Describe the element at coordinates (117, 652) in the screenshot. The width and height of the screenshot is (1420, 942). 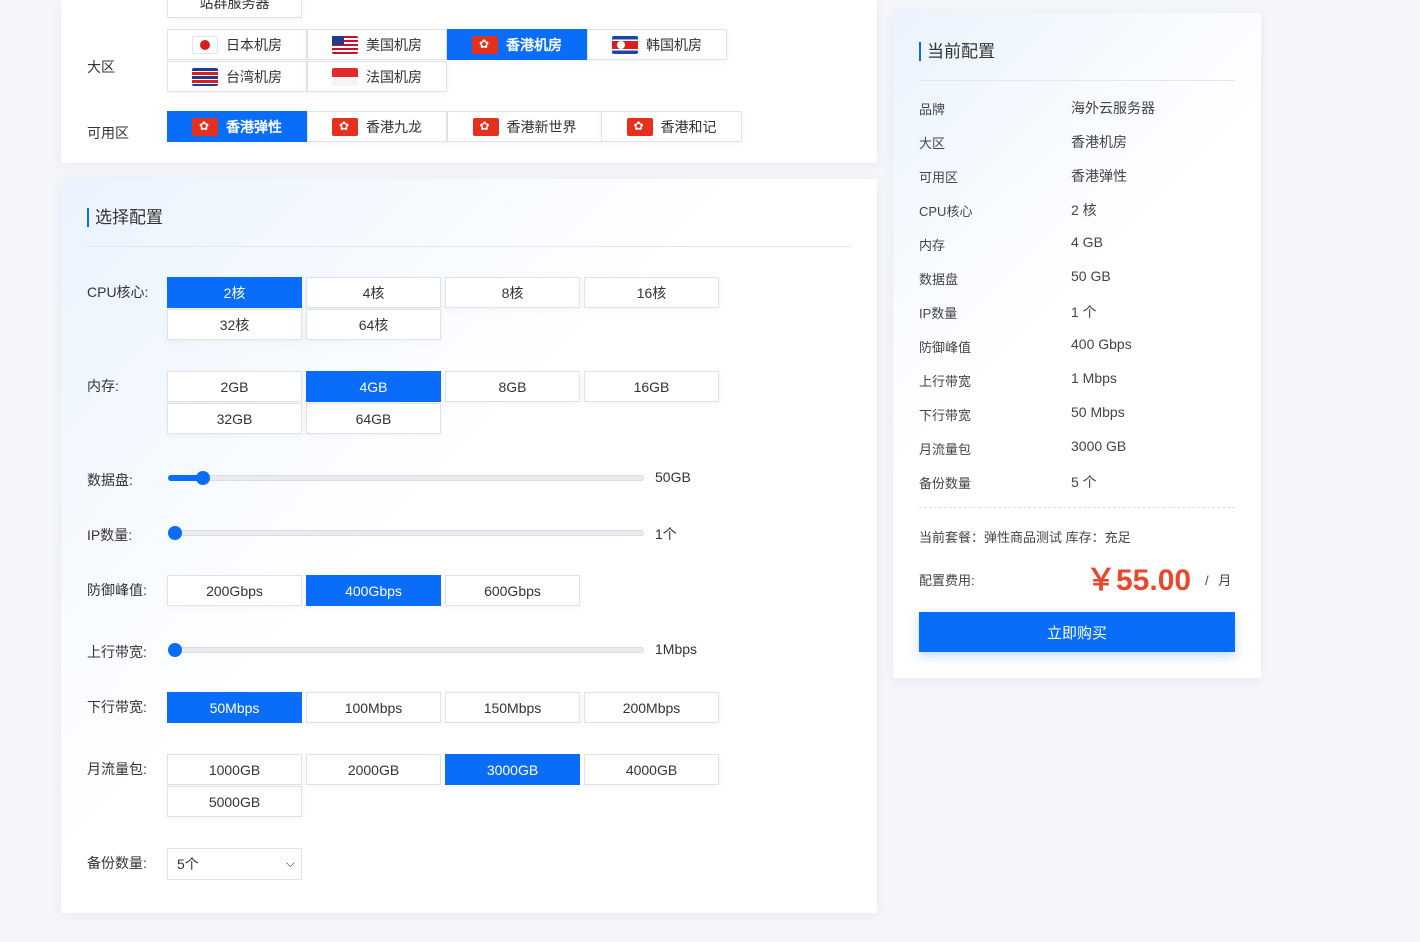
I see `upload-label: 上行带宽:` at that location.